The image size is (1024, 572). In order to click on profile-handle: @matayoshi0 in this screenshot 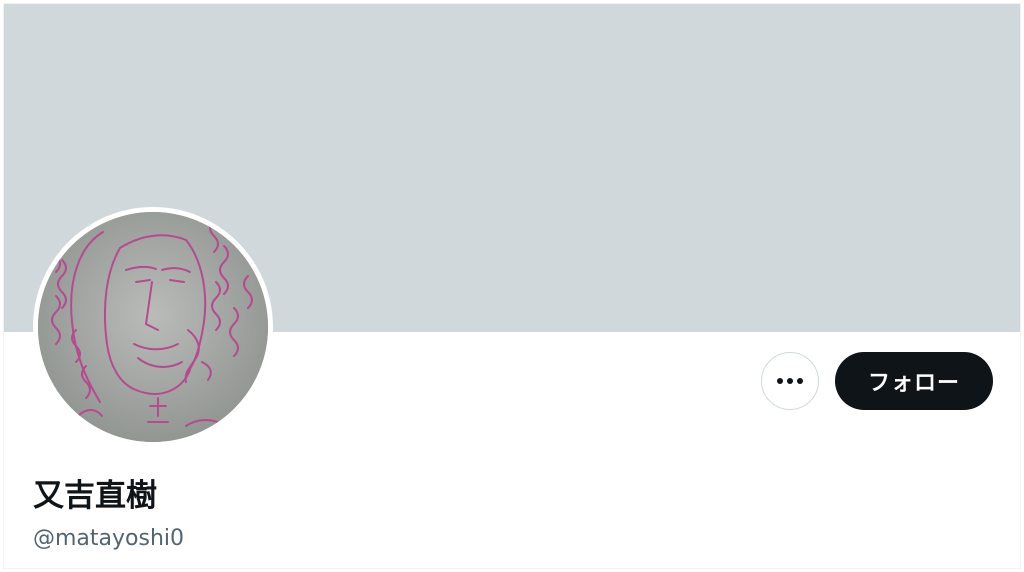, I will do `click(109, 538)`.